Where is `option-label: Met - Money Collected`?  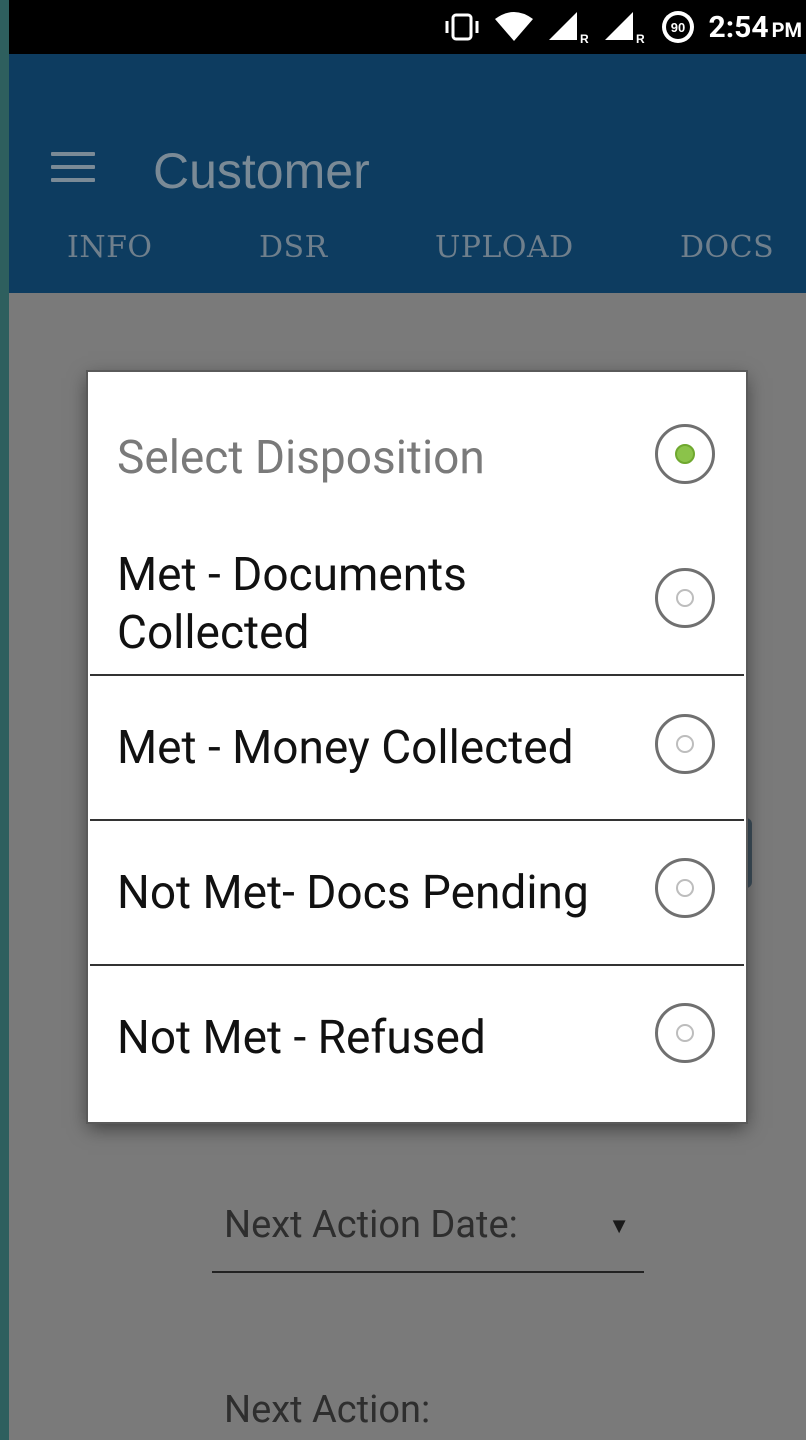
option-label: Met - Money Collected is located at coordinates (345, 748).